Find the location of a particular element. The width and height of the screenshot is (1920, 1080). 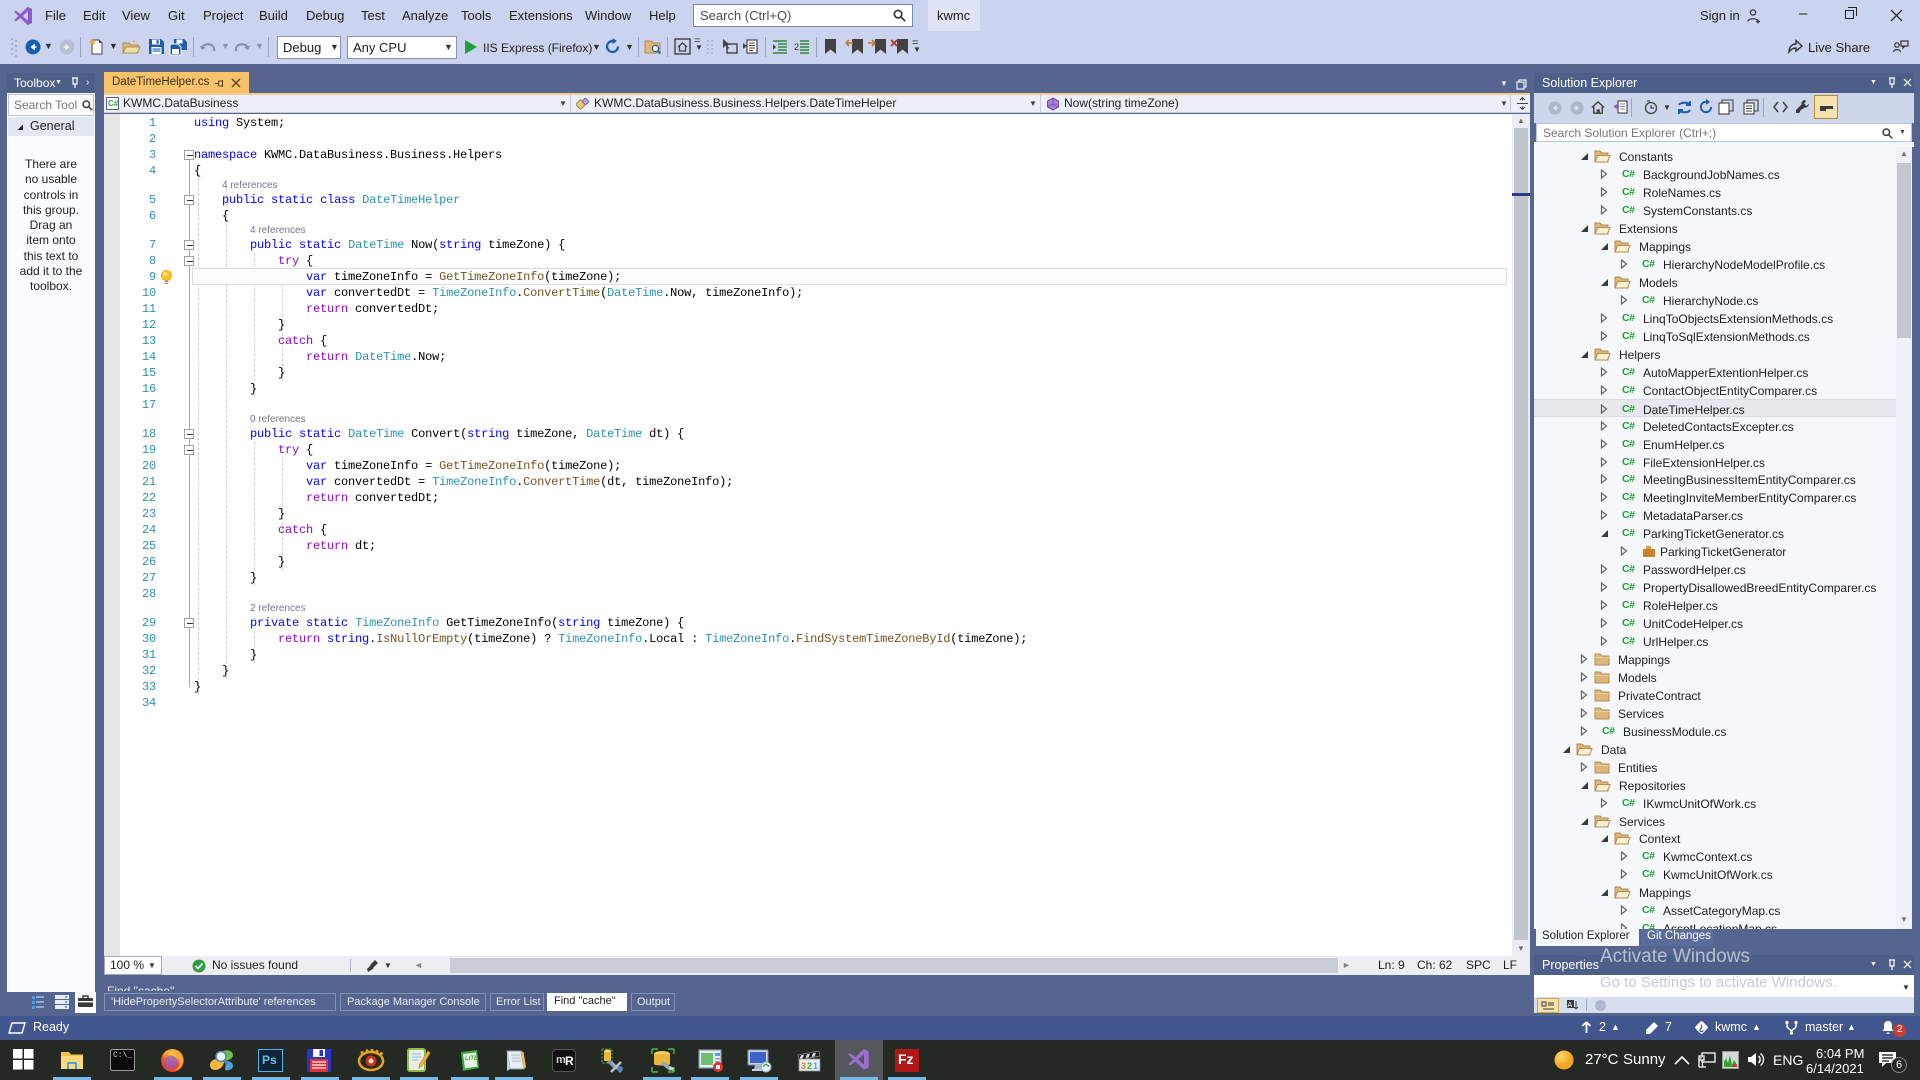

svg-text: LITE is located at coordinates (472, 1059).